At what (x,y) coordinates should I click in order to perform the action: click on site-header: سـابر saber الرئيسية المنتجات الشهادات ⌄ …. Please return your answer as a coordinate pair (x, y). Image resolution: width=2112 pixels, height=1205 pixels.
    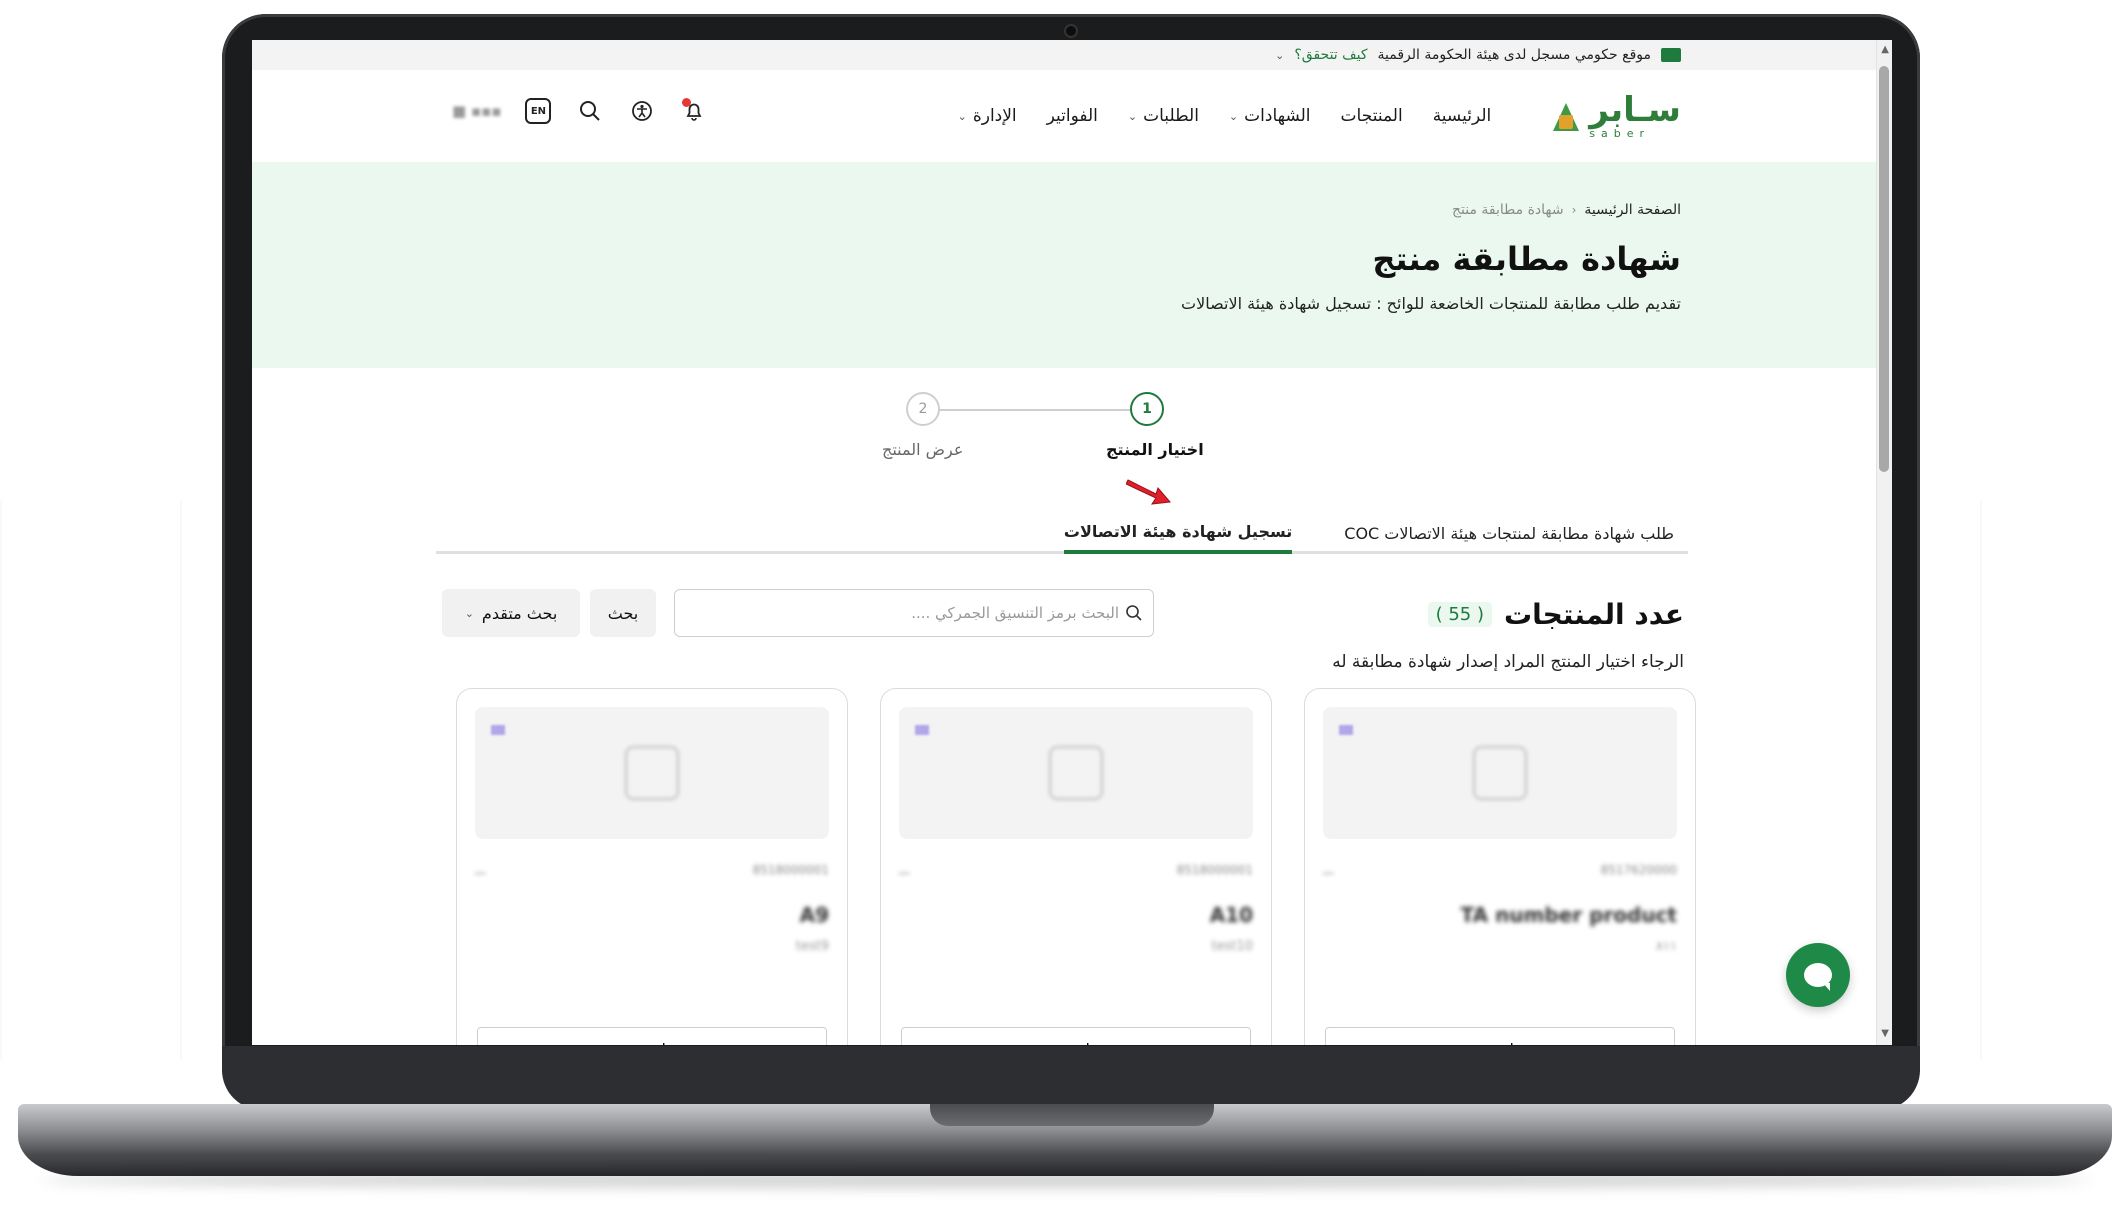
    Looking at the image, I should click on (1064, 116).